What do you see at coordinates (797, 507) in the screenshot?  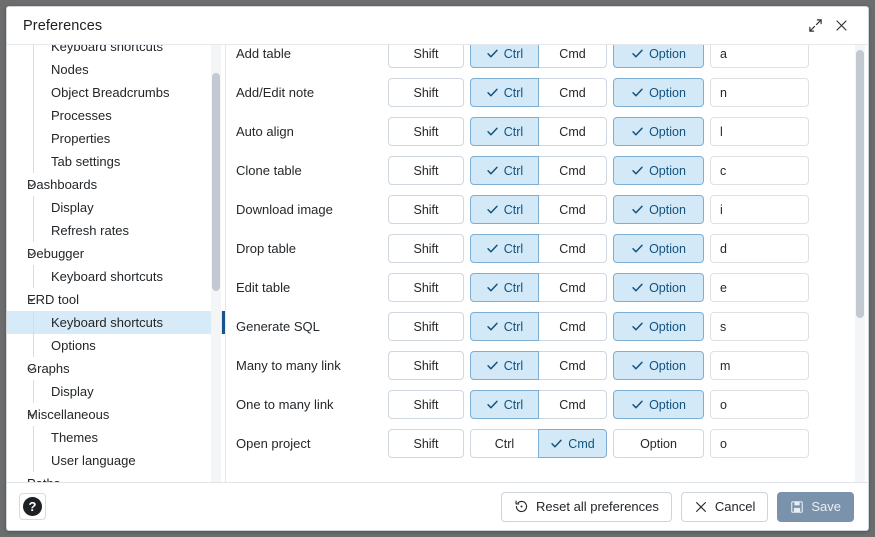 I see `floppy-disk-icon` at bounding box center [797, 507].